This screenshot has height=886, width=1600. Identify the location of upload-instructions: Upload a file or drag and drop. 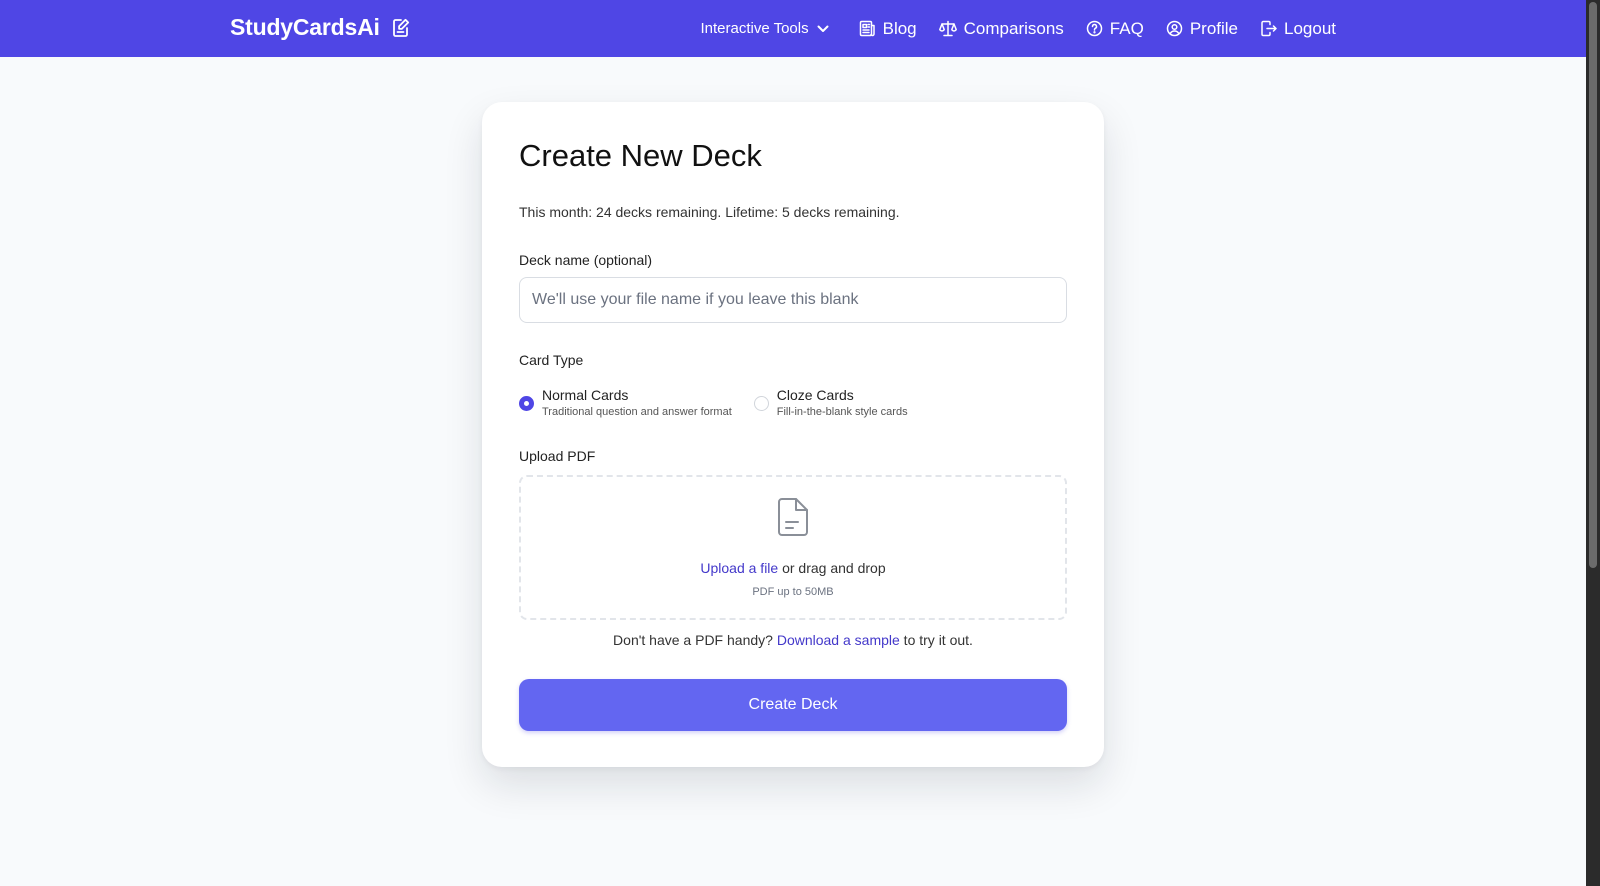
(793, 568).